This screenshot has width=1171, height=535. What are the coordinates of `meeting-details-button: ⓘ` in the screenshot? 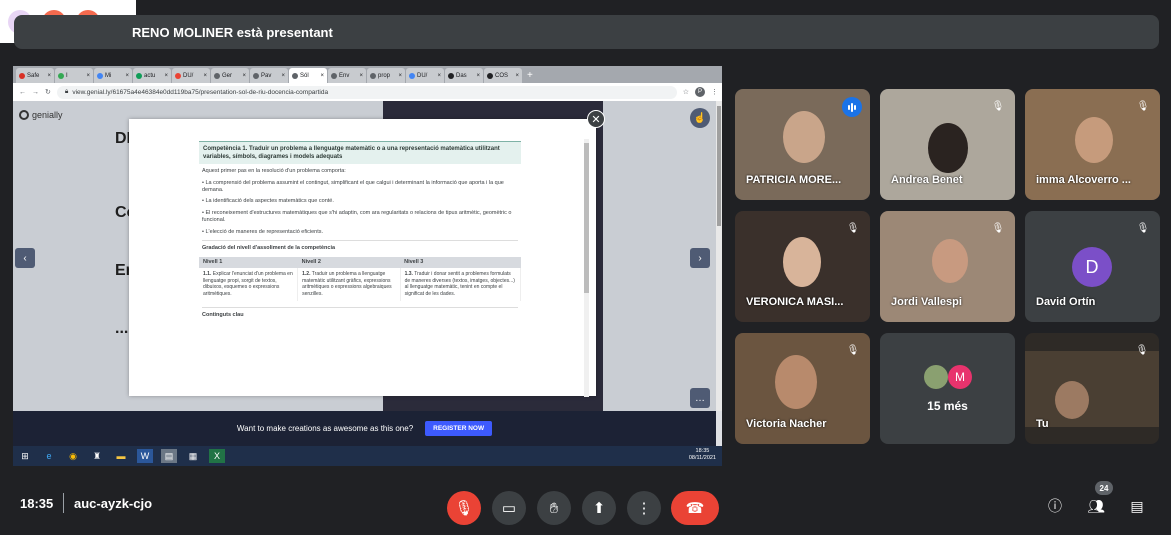 It's located at (1055, 506).